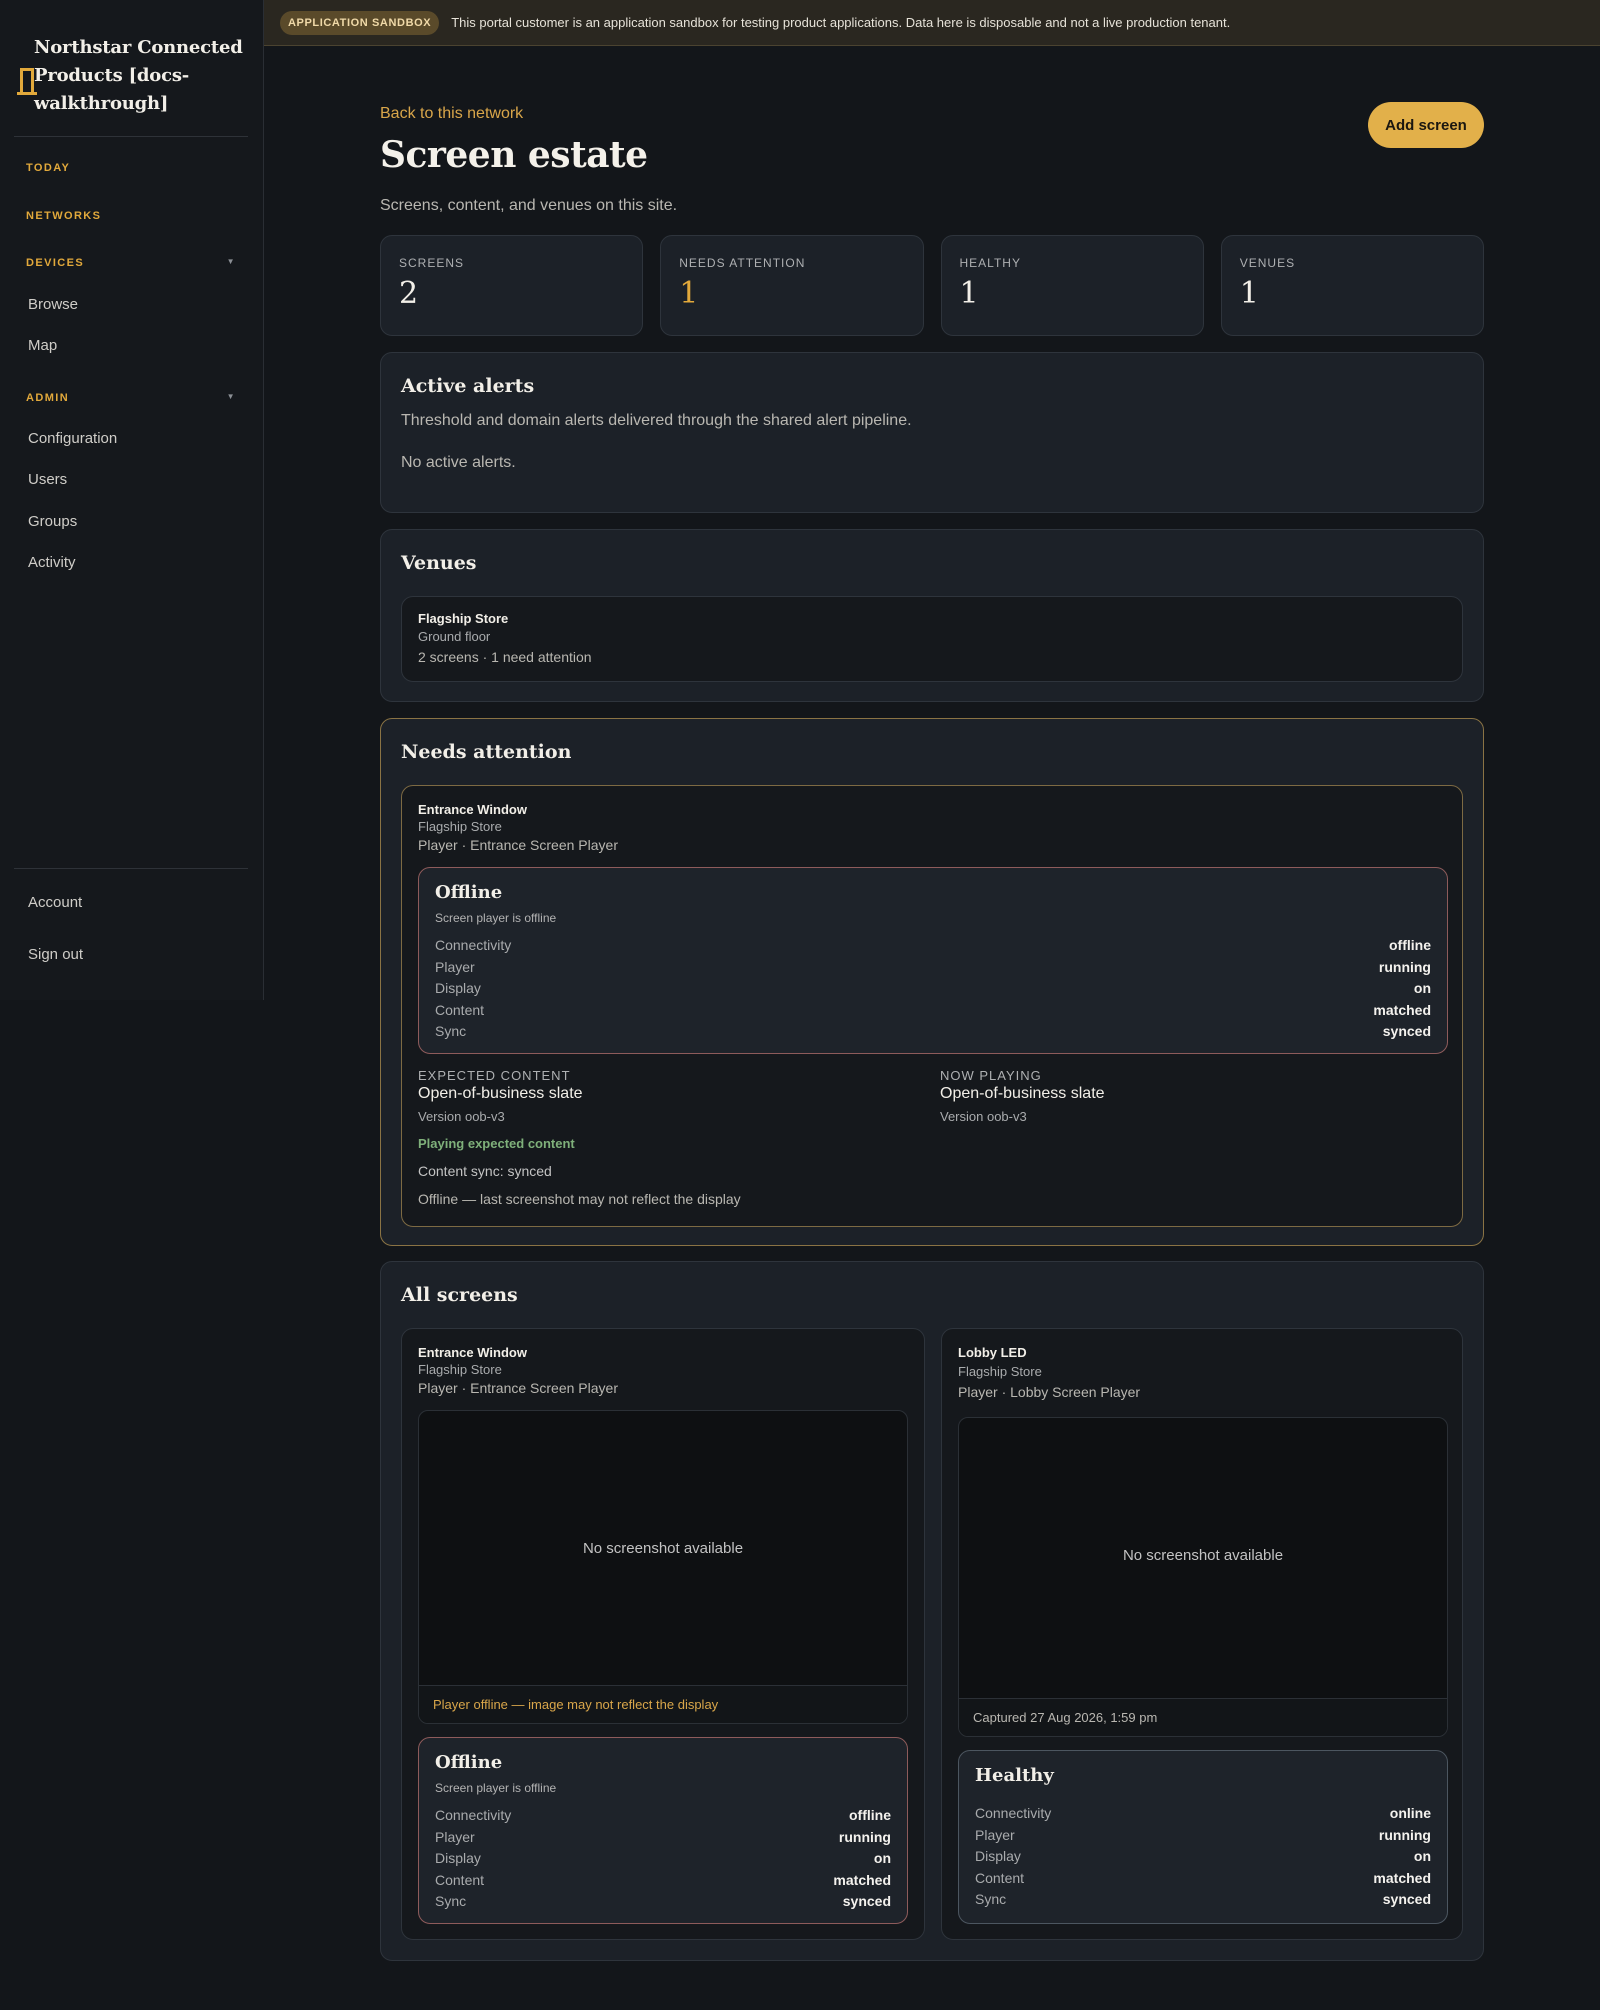 This screenshot has width=1600, height=2010. I want to click on stat-healthy: HEALTHY 1, so click(1072, 285).